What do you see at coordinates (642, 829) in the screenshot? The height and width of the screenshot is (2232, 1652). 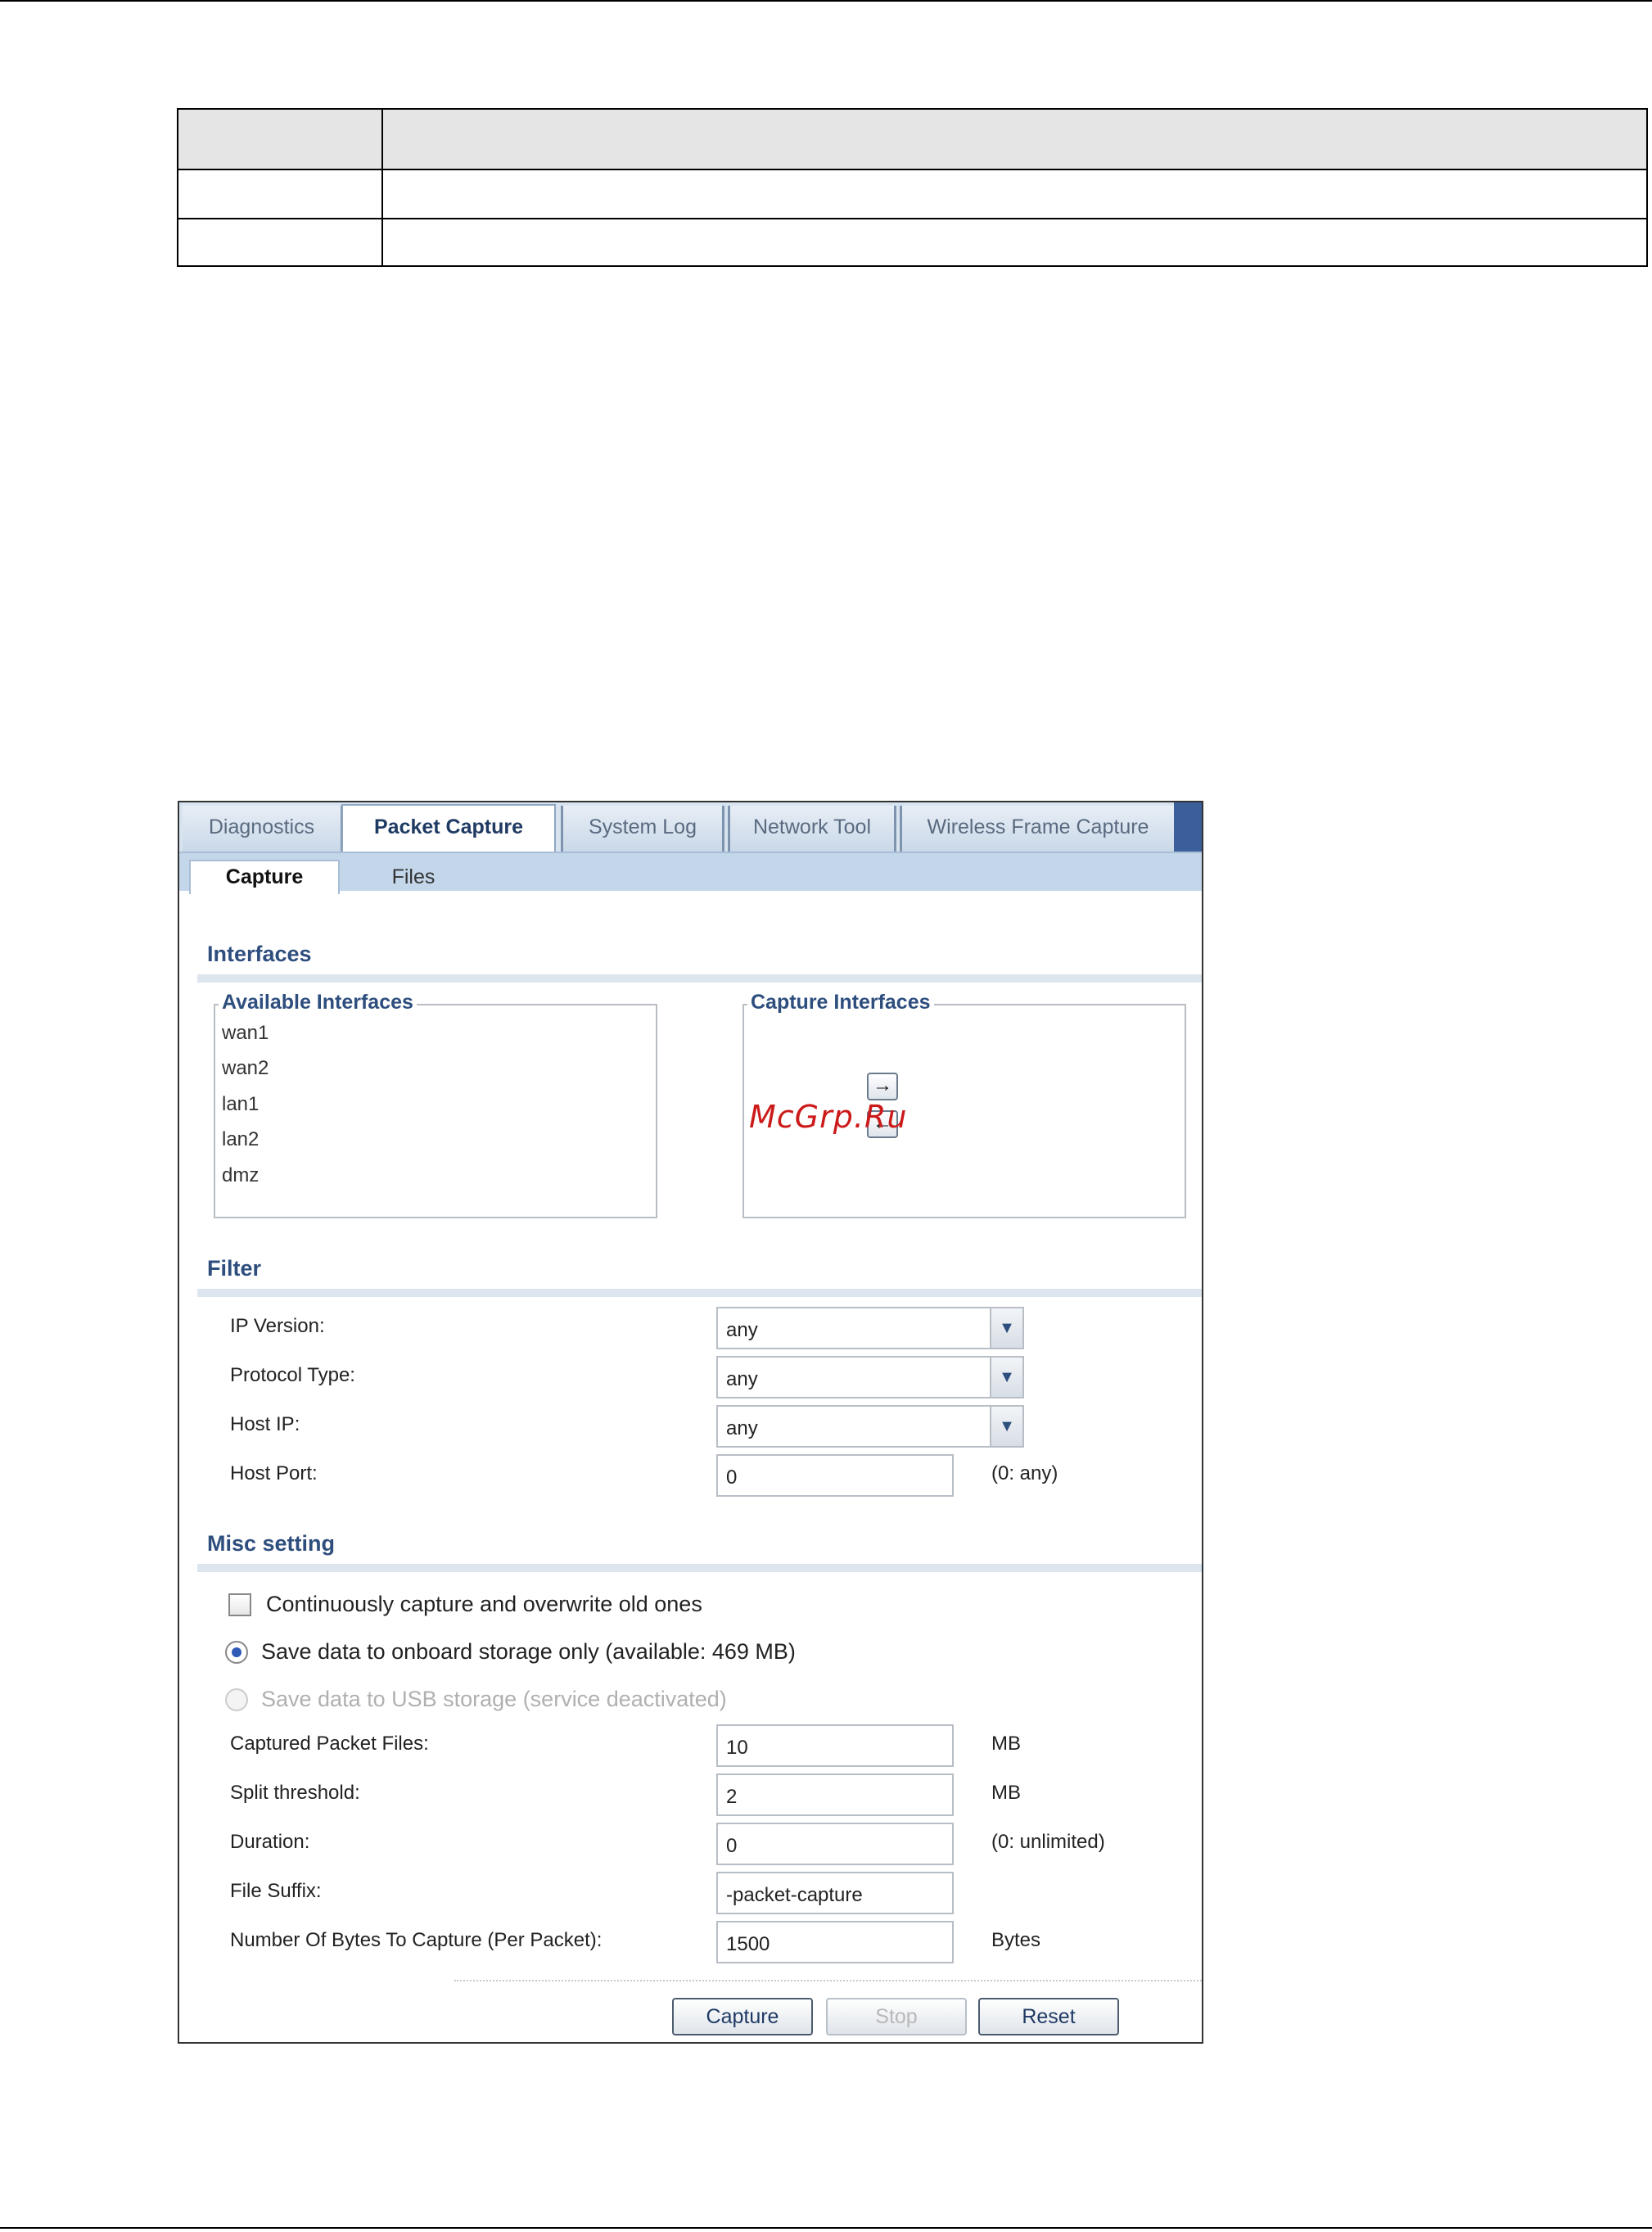 I see `tab-system-log: System Log` at bounding box center [642, 829].